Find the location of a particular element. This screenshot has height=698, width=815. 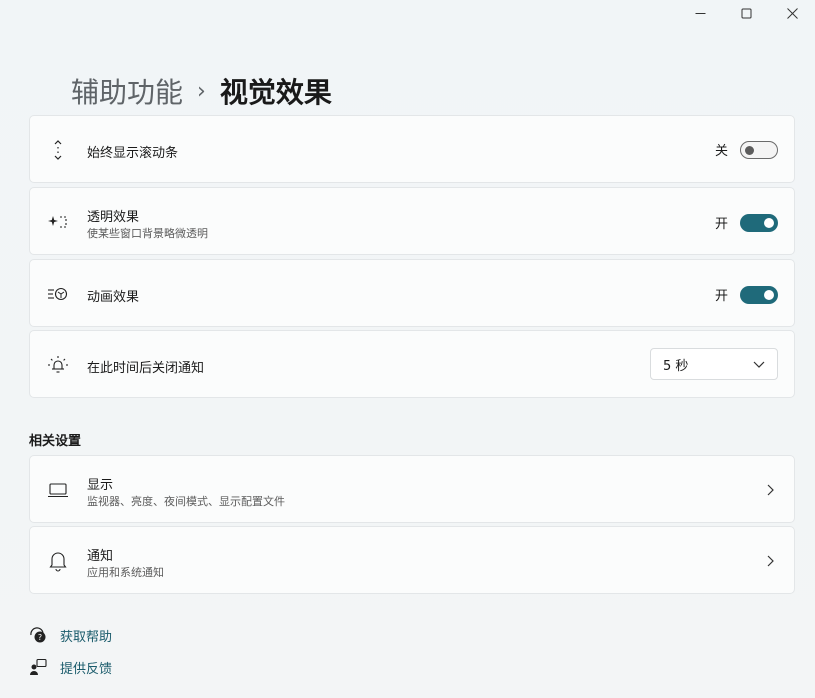

animation-icon is located at coordinates (58, 294).